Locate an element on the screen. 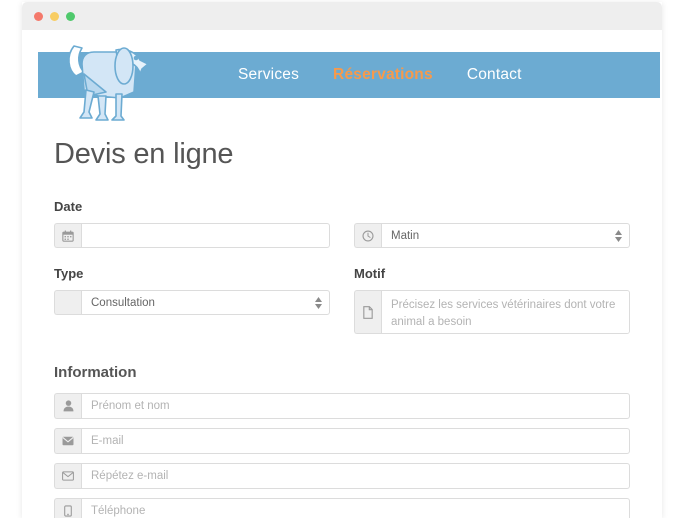 This screenshot has width=682, height=518. page-title: Devis en ligne is located at coordinates (144, 154).